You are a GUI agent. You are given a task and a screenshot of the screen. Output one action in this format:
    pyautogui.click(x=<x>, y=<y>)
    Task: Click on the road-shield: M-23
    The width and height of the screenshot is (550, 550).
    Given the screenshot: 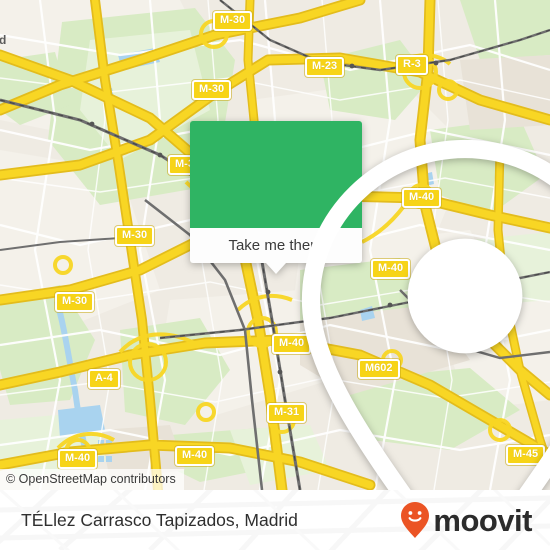 What is the action you would take?
    pyautogui.click(x=325, y=67)
    